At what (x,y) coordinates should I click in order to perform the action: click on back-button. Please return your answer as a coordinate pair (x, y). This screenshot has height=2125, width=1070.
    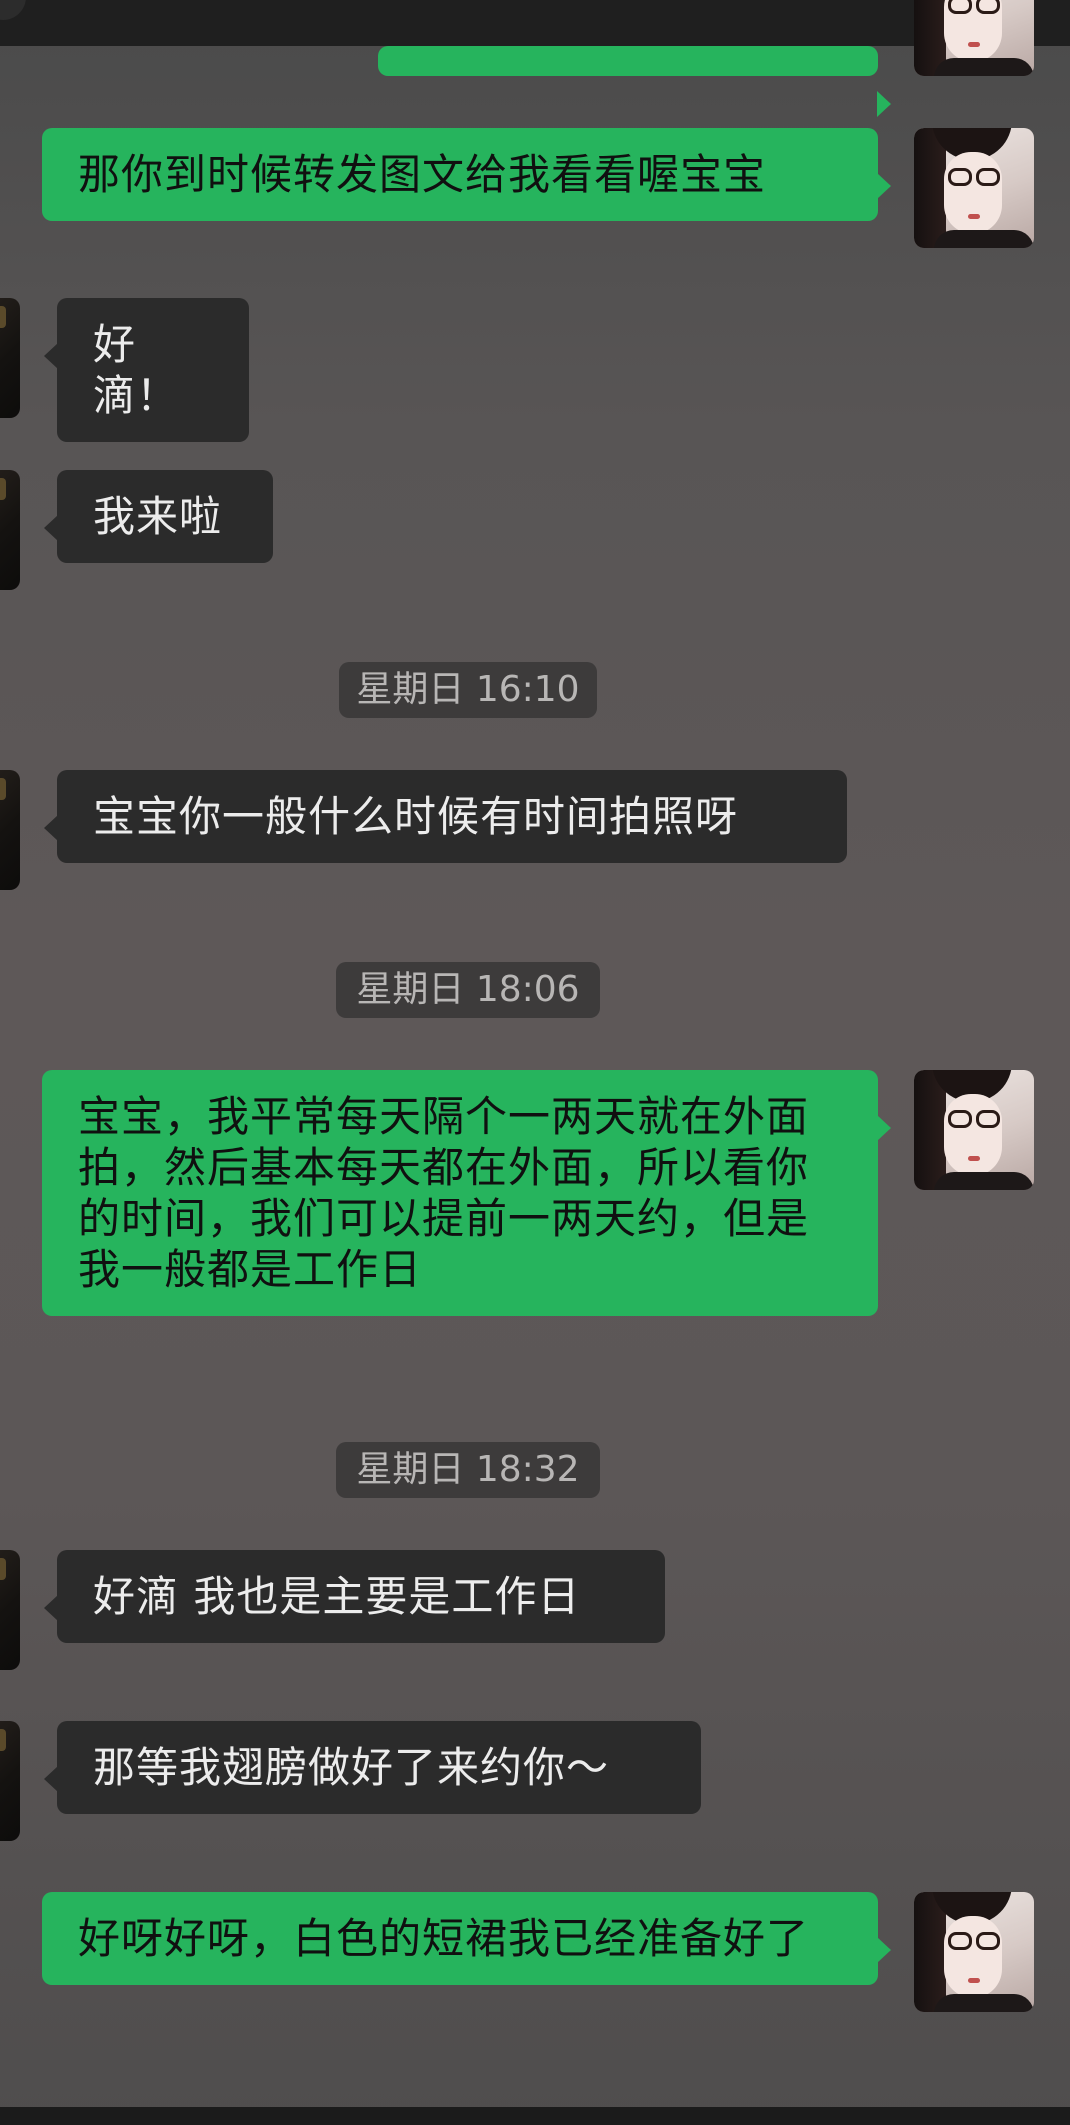
    Looking at the image, I should click on (13, 10).